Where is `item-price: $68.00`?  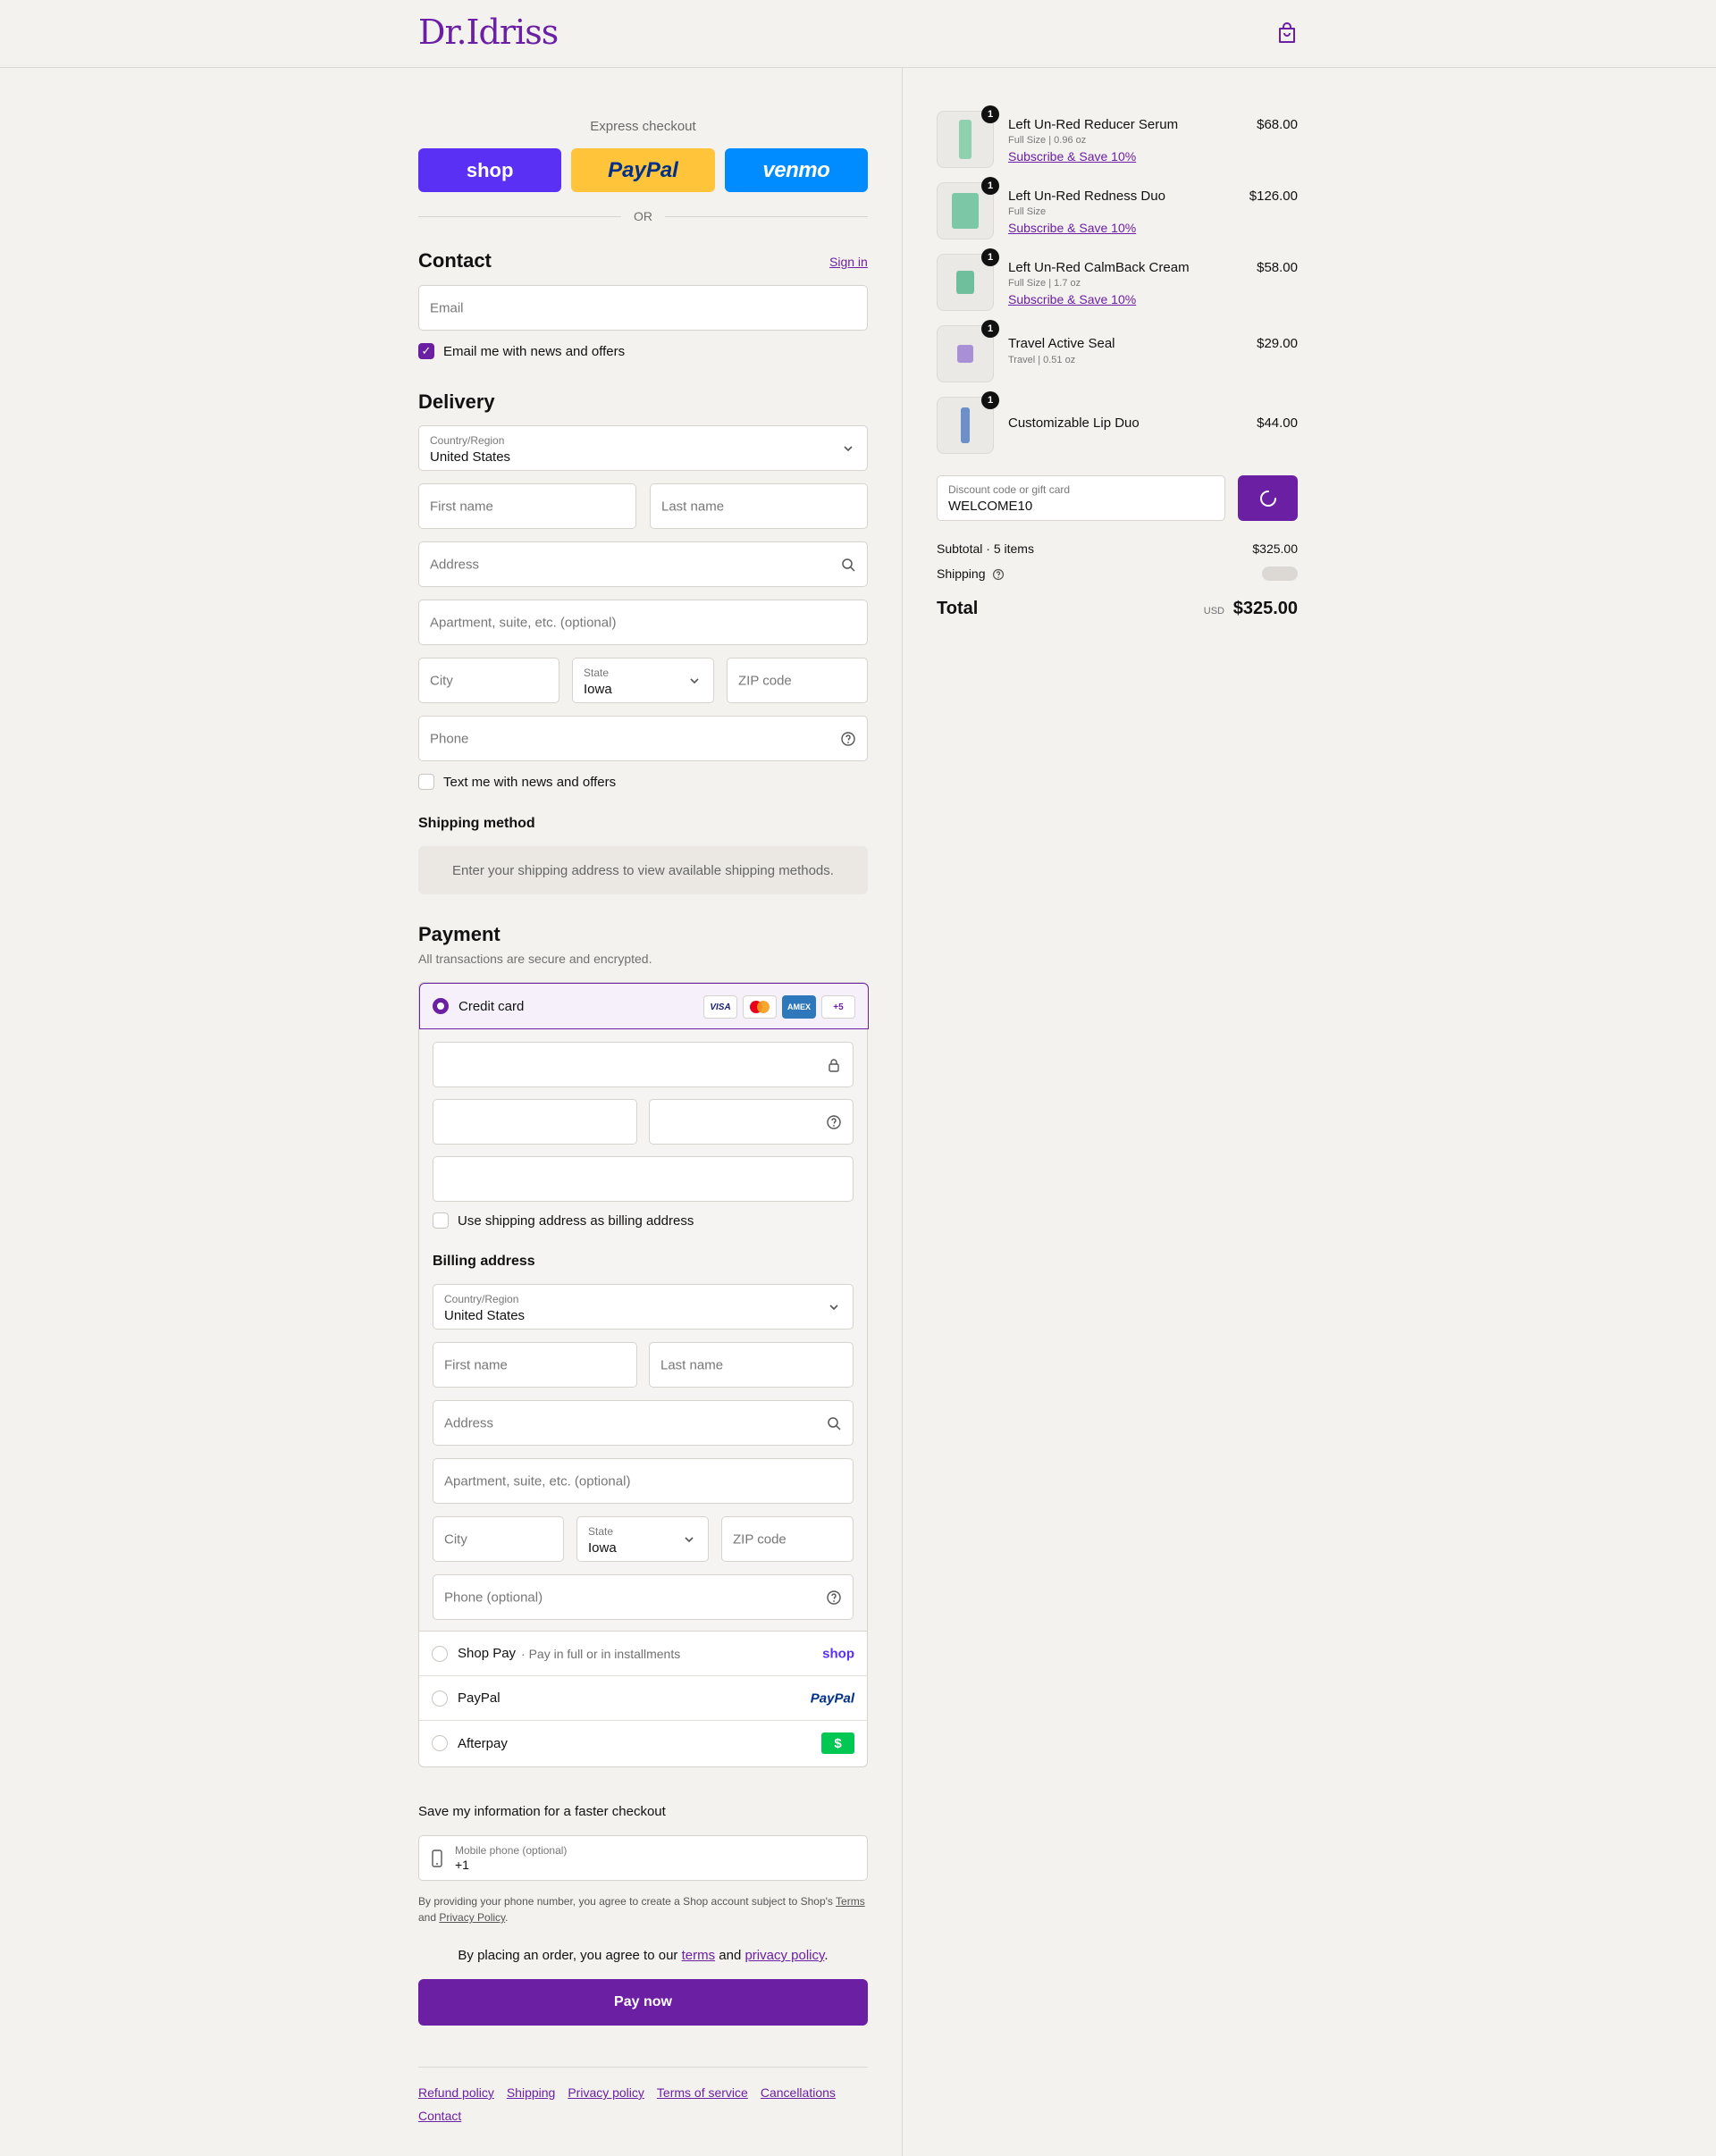
item-price: $68.00 is located at coordinates (1278, 125).